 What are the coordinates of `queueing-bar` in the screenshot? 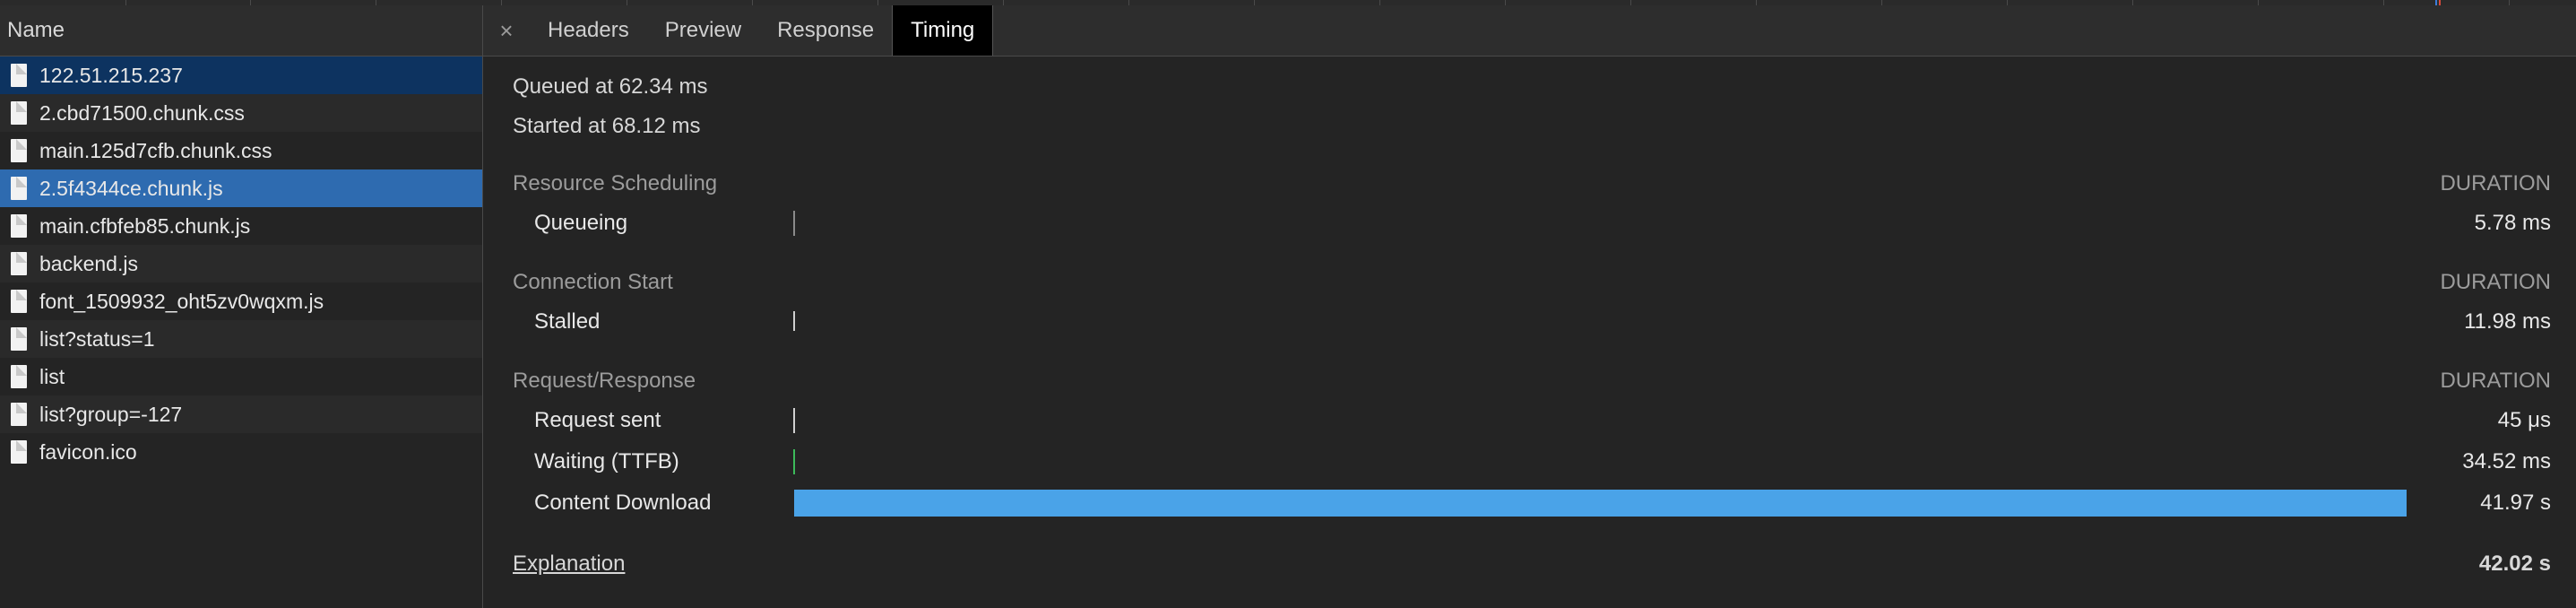 It's located at (794, 223).